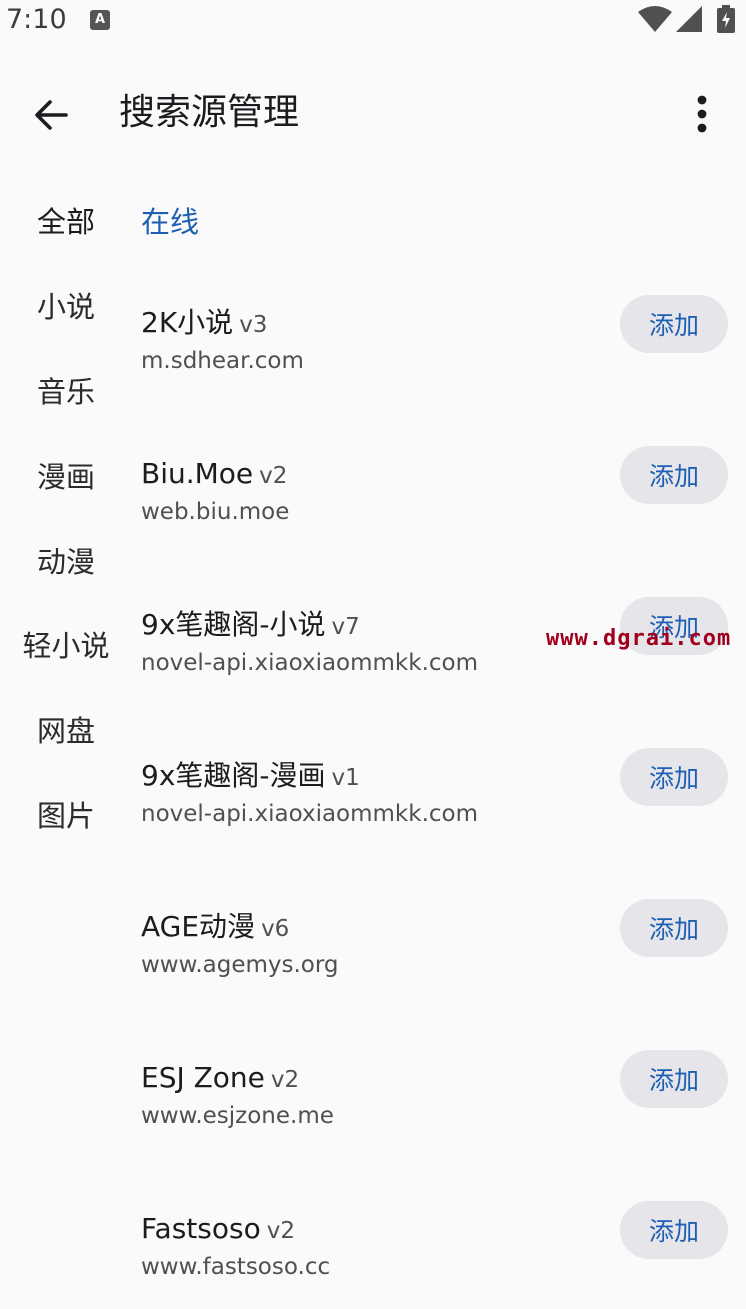 The image size is (746, 1309). Describe the element at coordinates (209, 112) in the screenshot. I see `page-title: 搜索源管理` at that location.